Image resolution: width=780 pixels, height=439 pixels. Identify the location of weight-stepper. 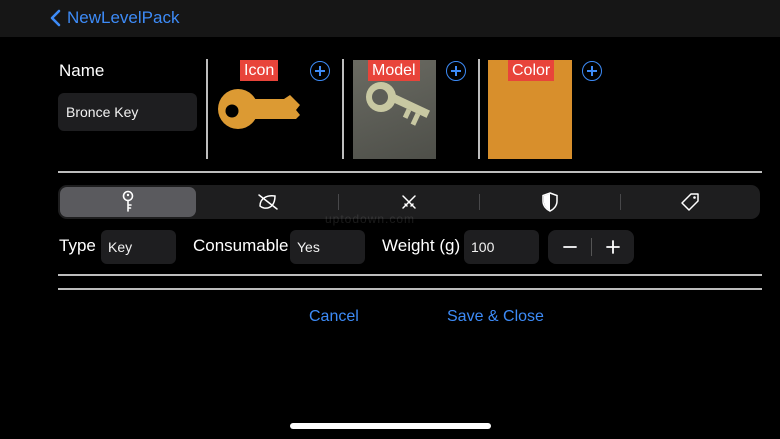
(591, 247).